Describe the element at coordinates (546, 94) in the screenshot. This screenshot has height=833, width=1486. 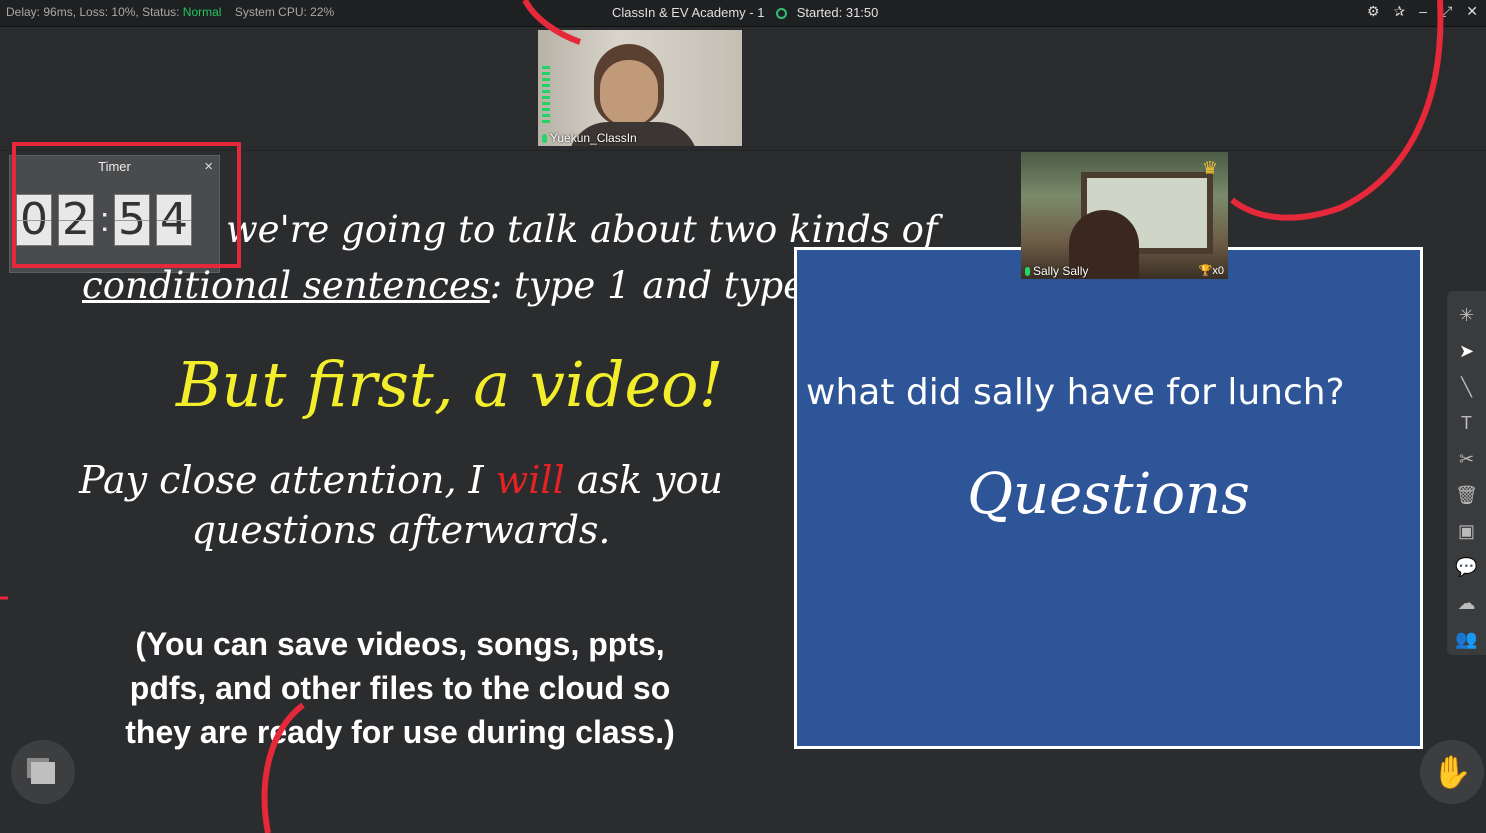
I see `mic-level-icon` at that location.